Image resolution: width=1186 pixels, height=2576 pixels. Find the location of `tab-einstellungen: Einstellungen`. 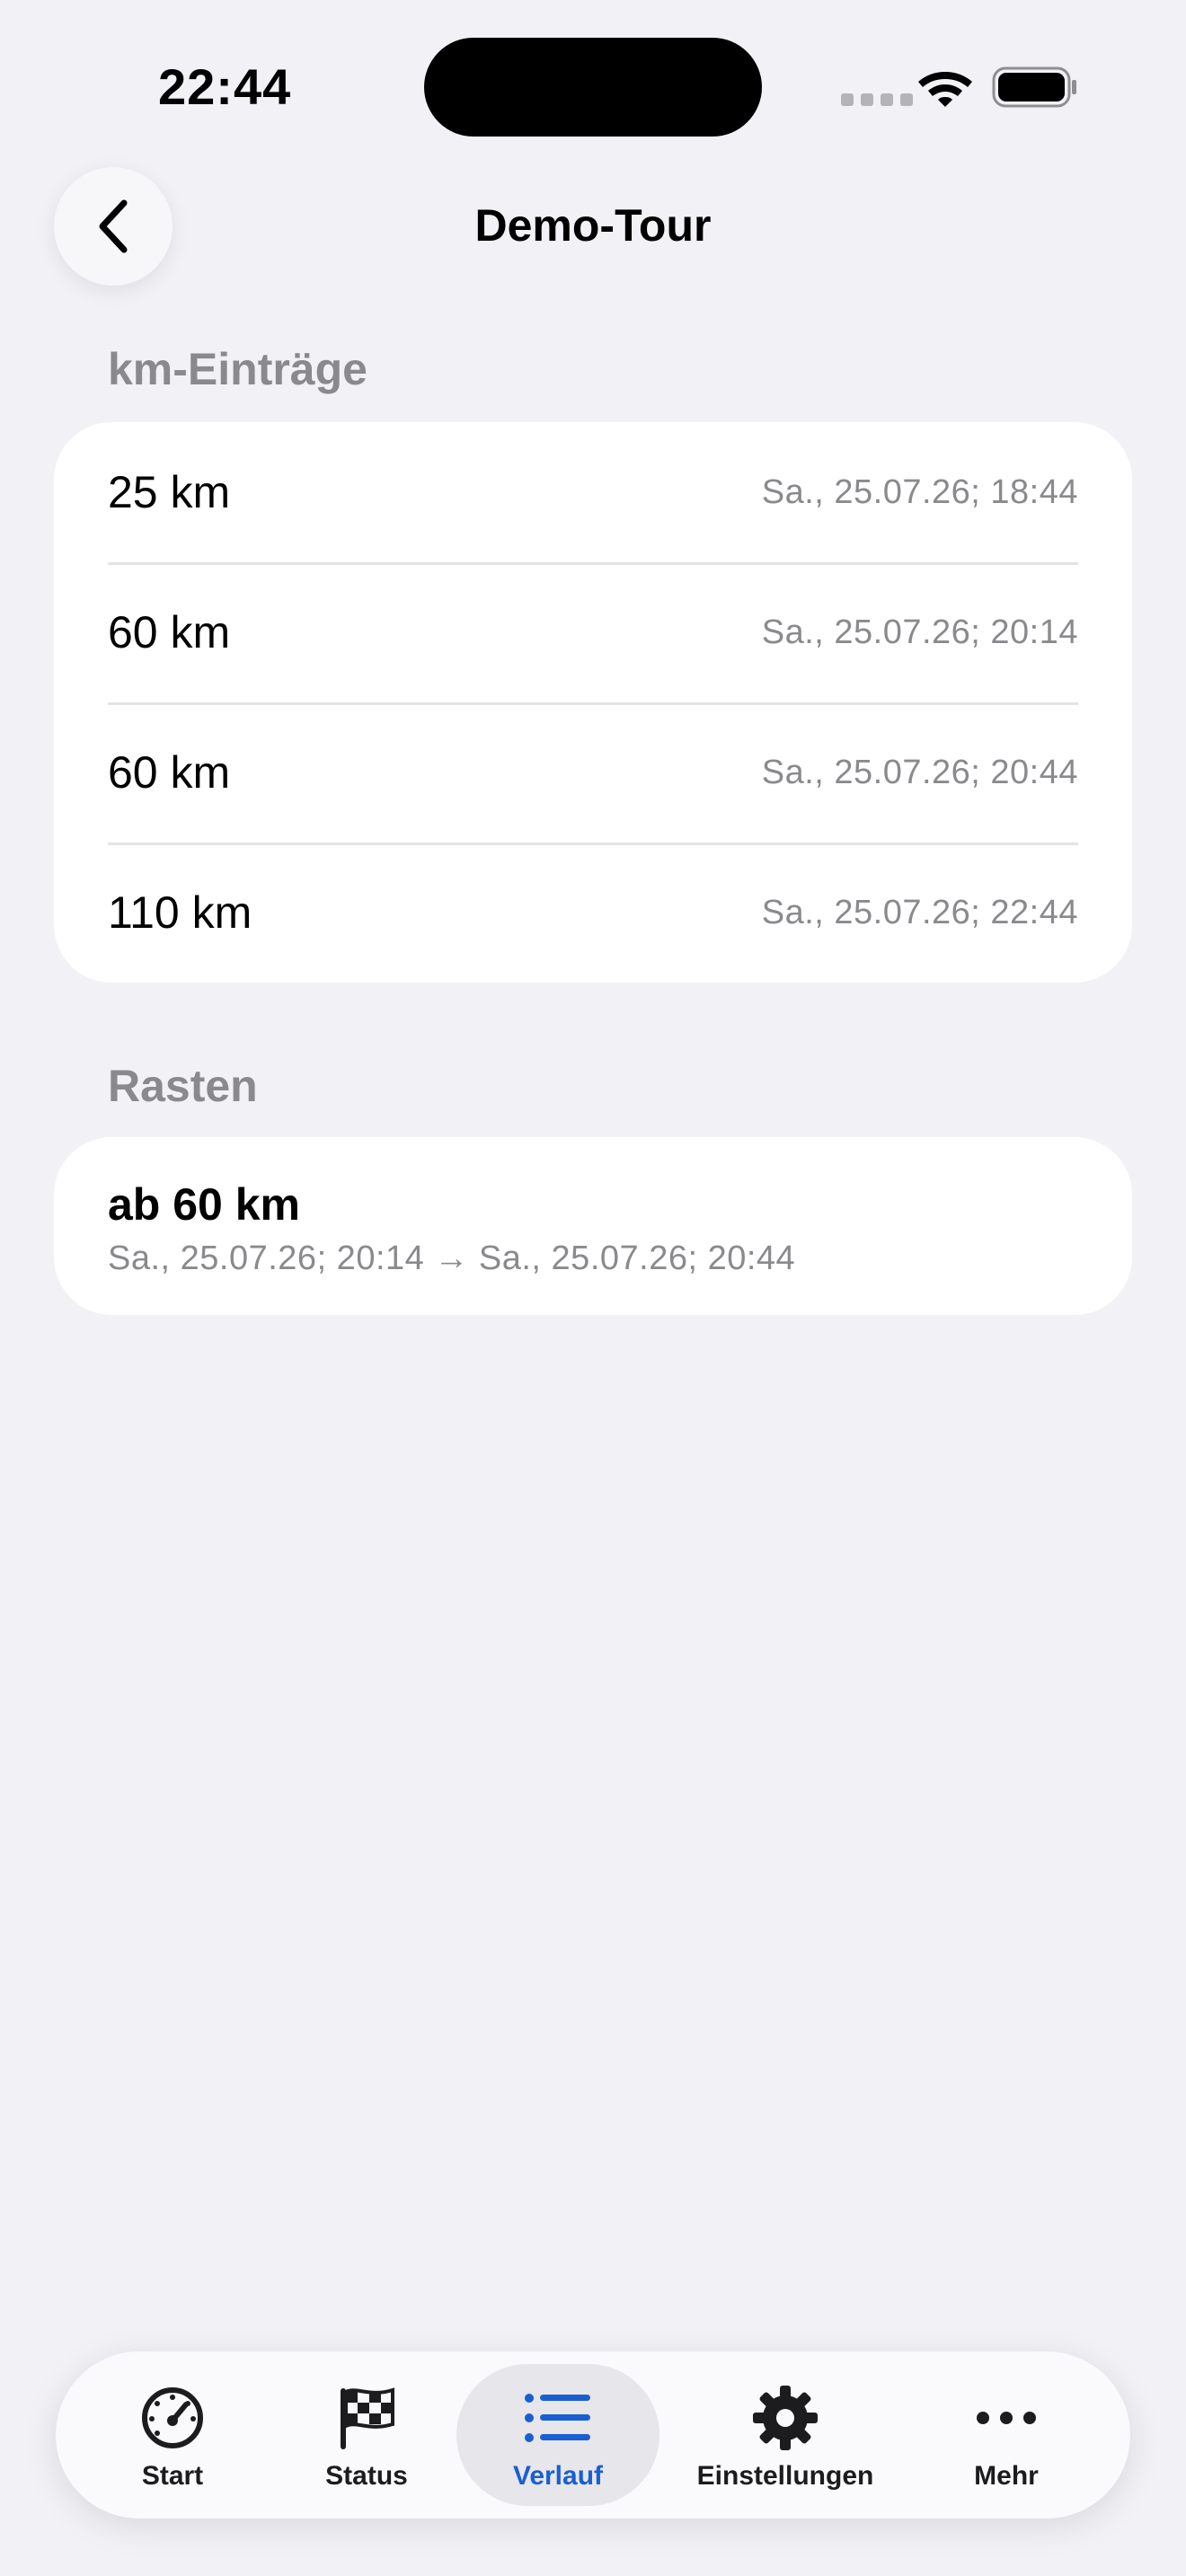

tab-einstellungen: Einstellungen is located at coordinates (785, 2435).